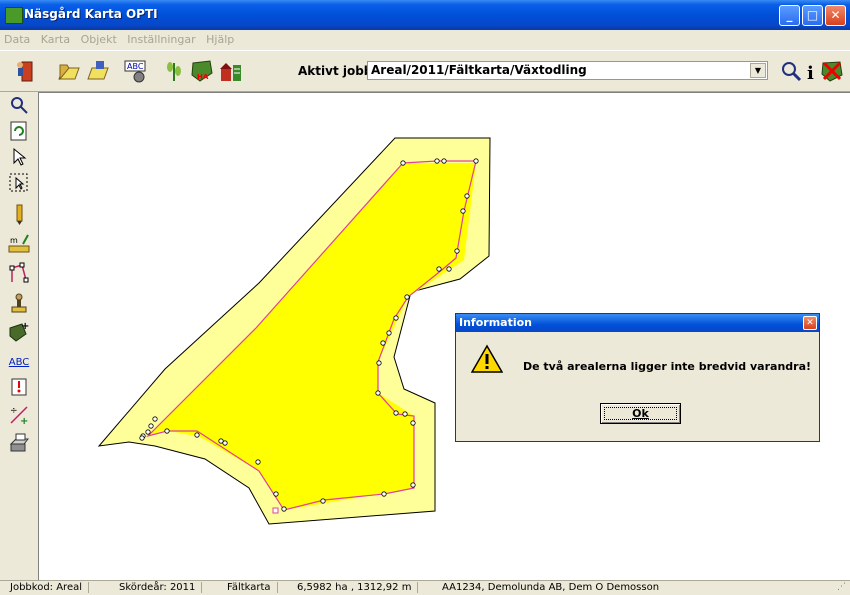  Describe the element at coordinates (98, 38) in the screenshot. I see `menu-objekt: Objekt` at that location.